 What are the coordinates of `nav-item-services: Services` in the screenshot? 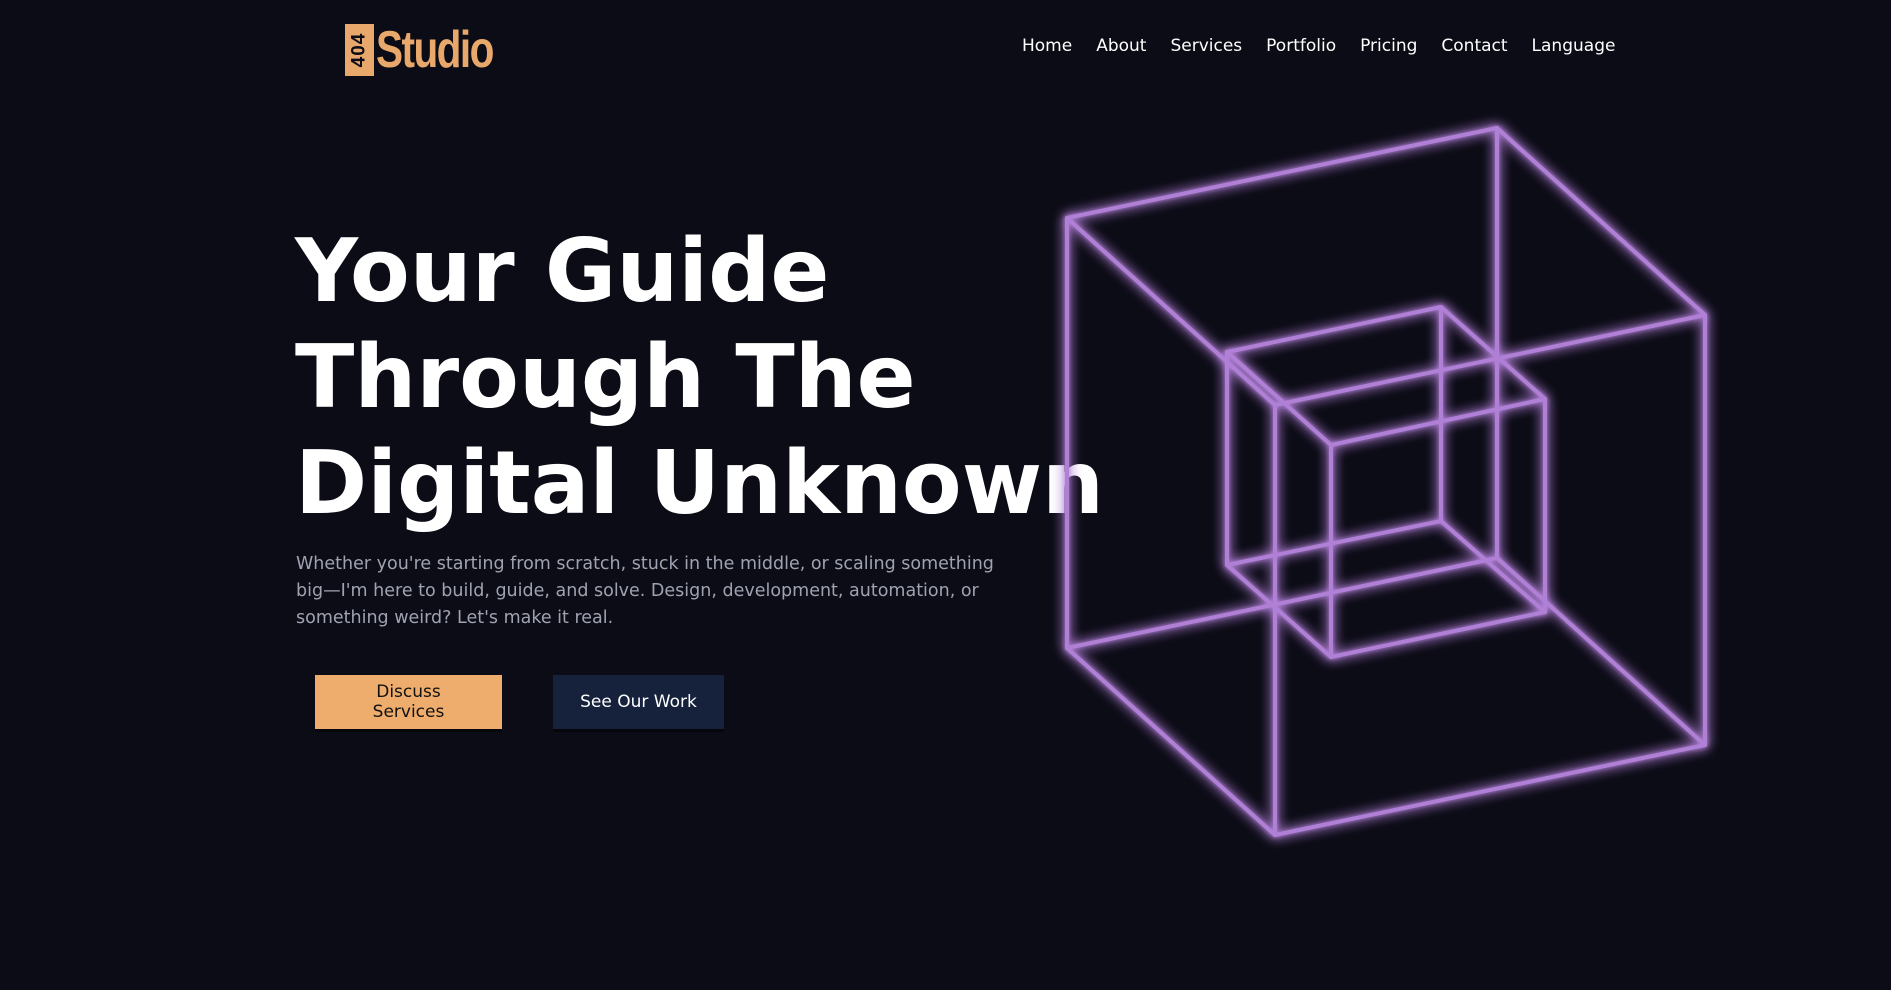 It's located at (1206, 46).